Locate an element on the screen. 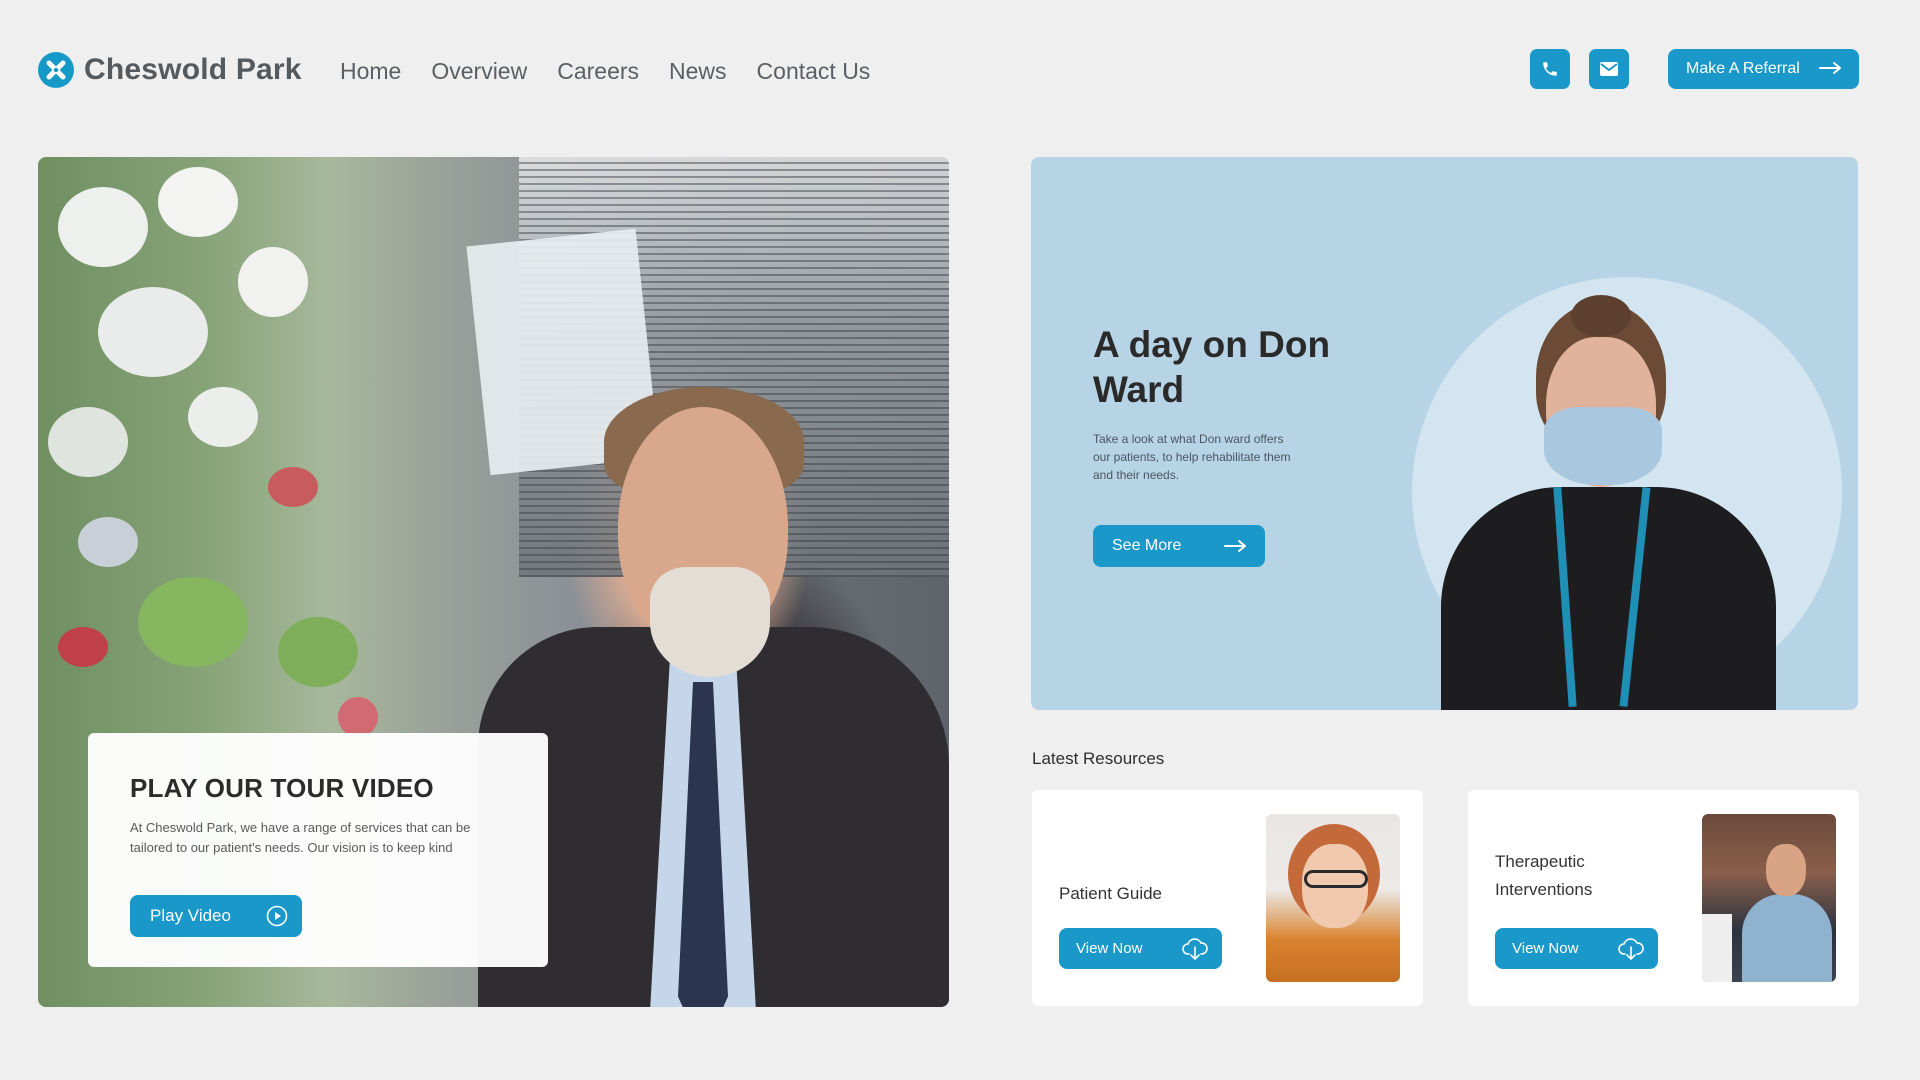 The width and height of the screenshot is (1920, 1080). nav-item-overview: Overview is located at coordinates (479, 71).